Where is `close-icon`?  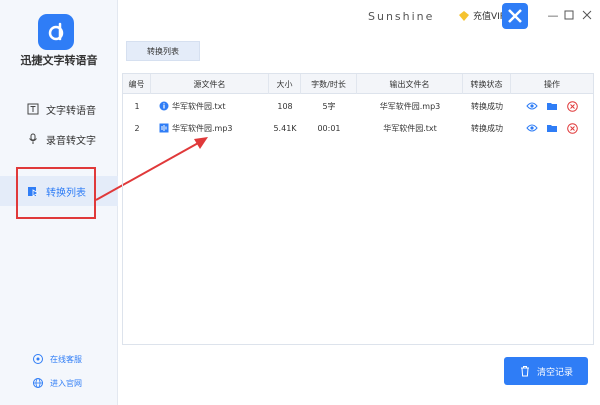 close-icon is located at coordinates (587, 15).